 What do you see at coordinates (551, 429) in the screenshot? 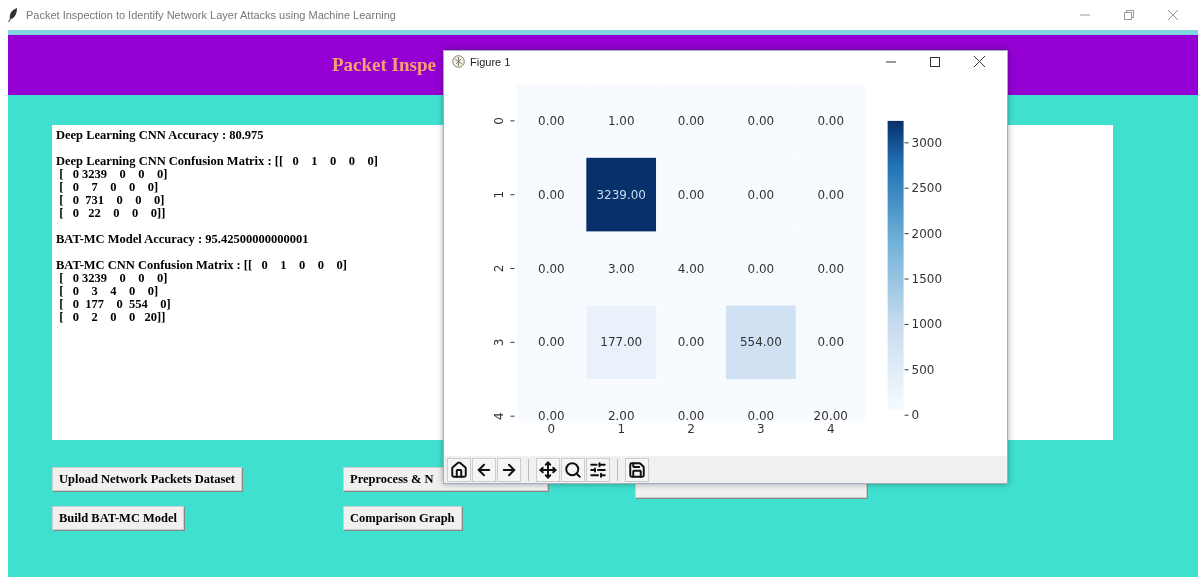
I see `column-label: 0` at bounding box center [551, 429].